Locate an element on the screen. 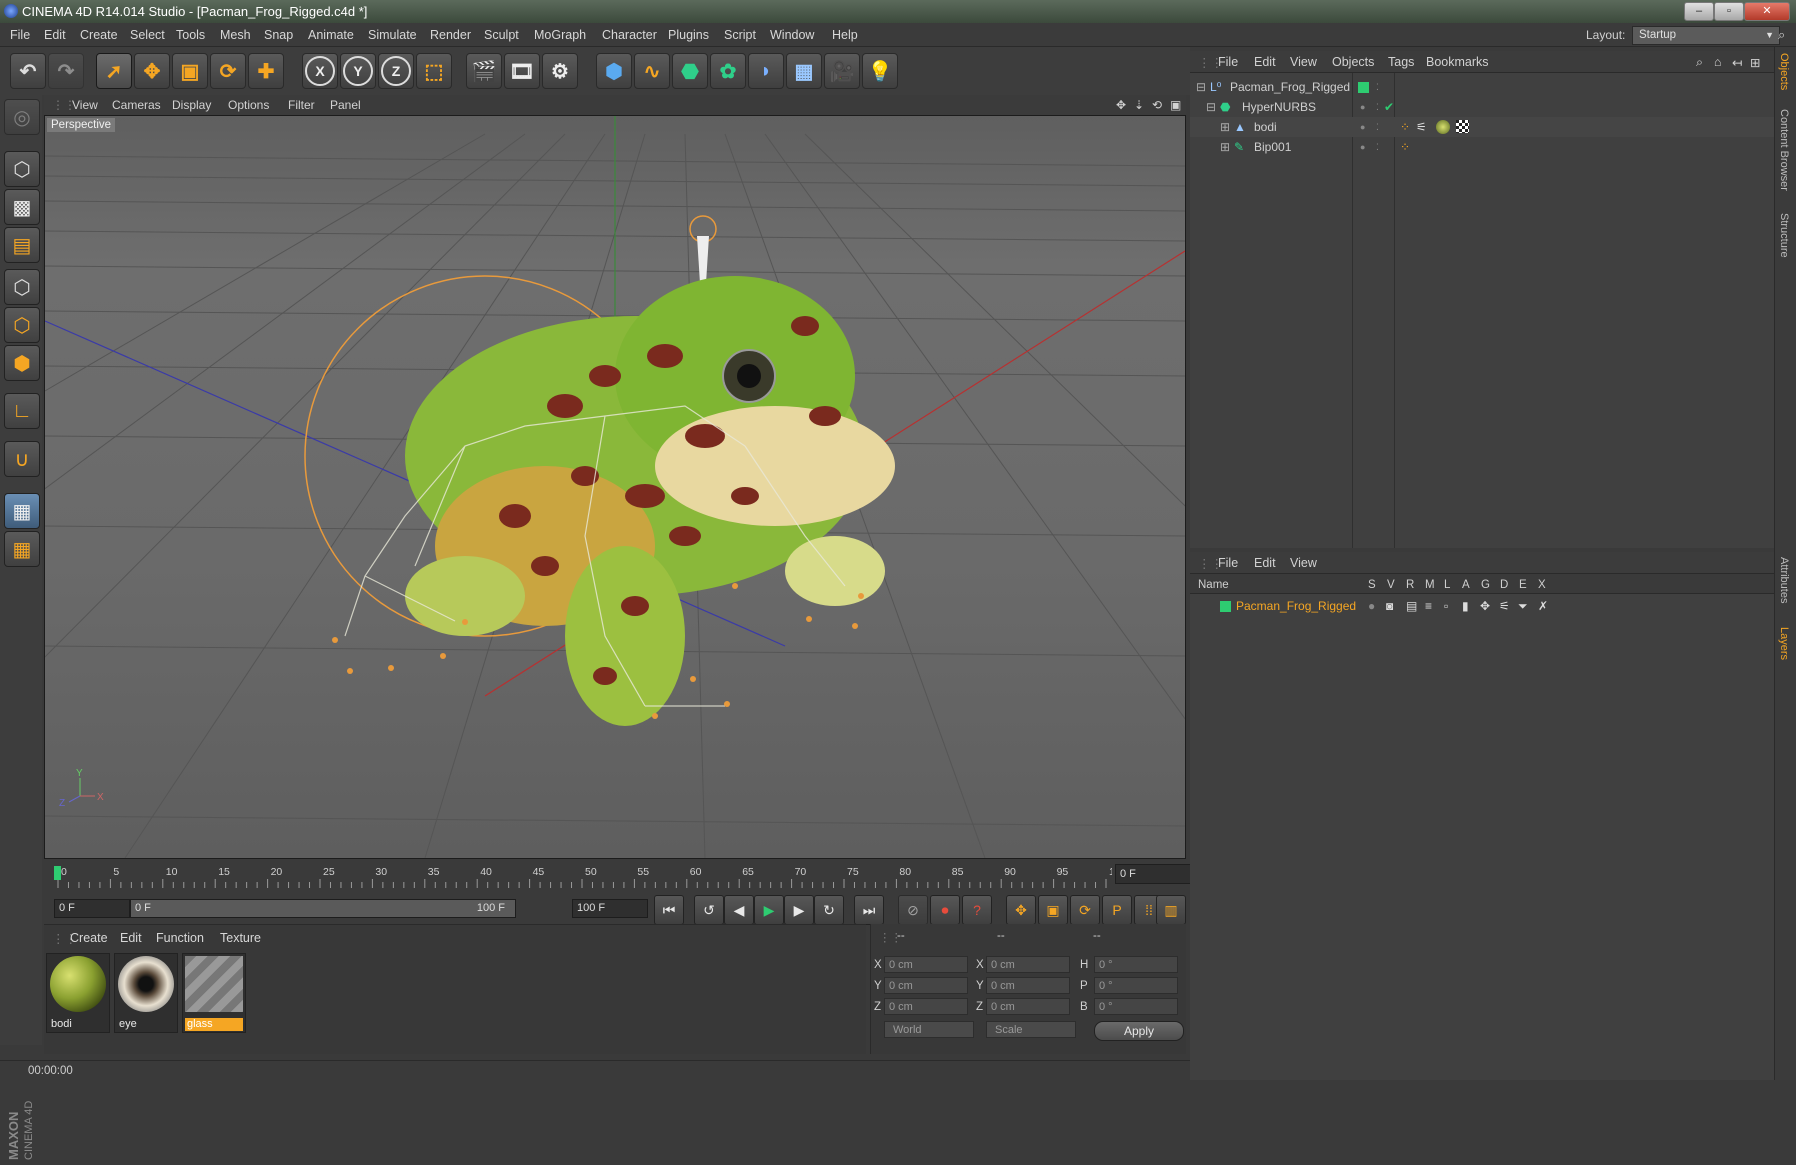  key-scale-button: ▣ is located at coordinates (1053, 910).